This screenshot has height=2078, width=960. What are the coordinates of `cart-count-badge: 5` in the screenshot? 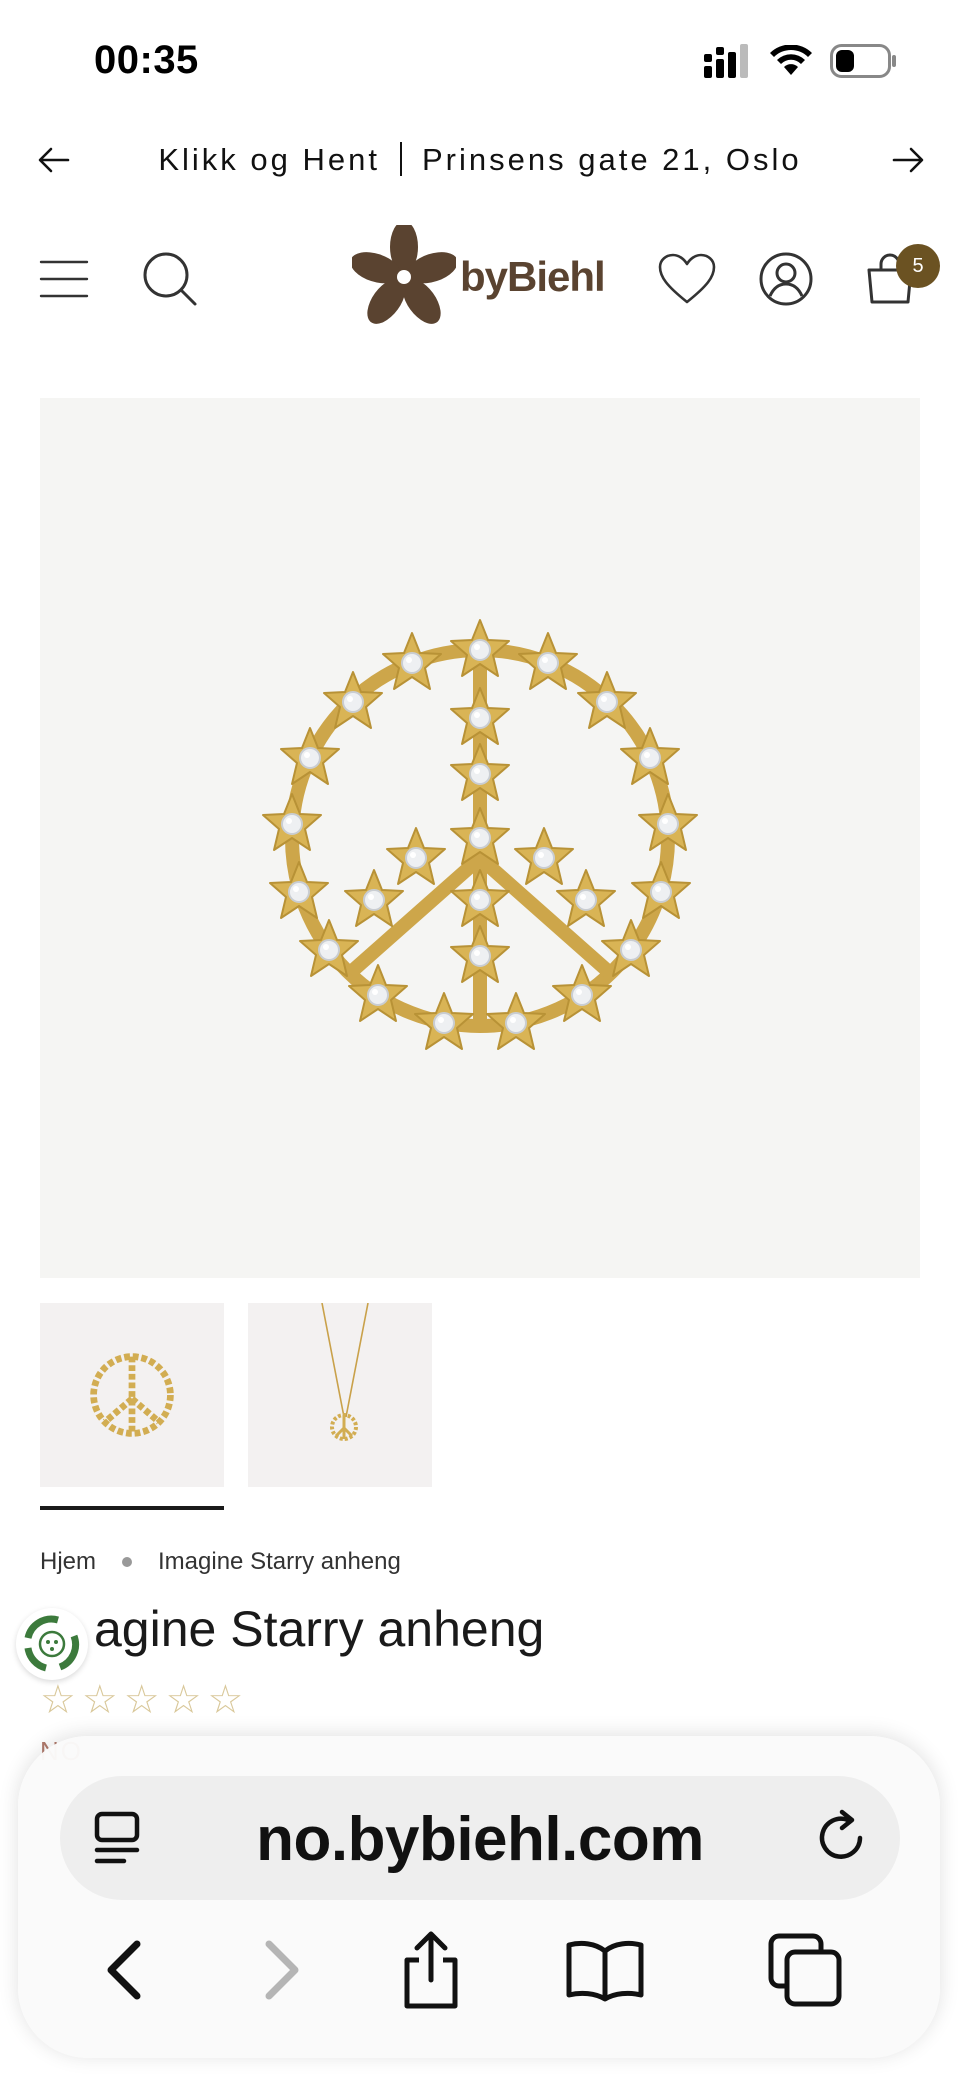 It's located at (918, 266).